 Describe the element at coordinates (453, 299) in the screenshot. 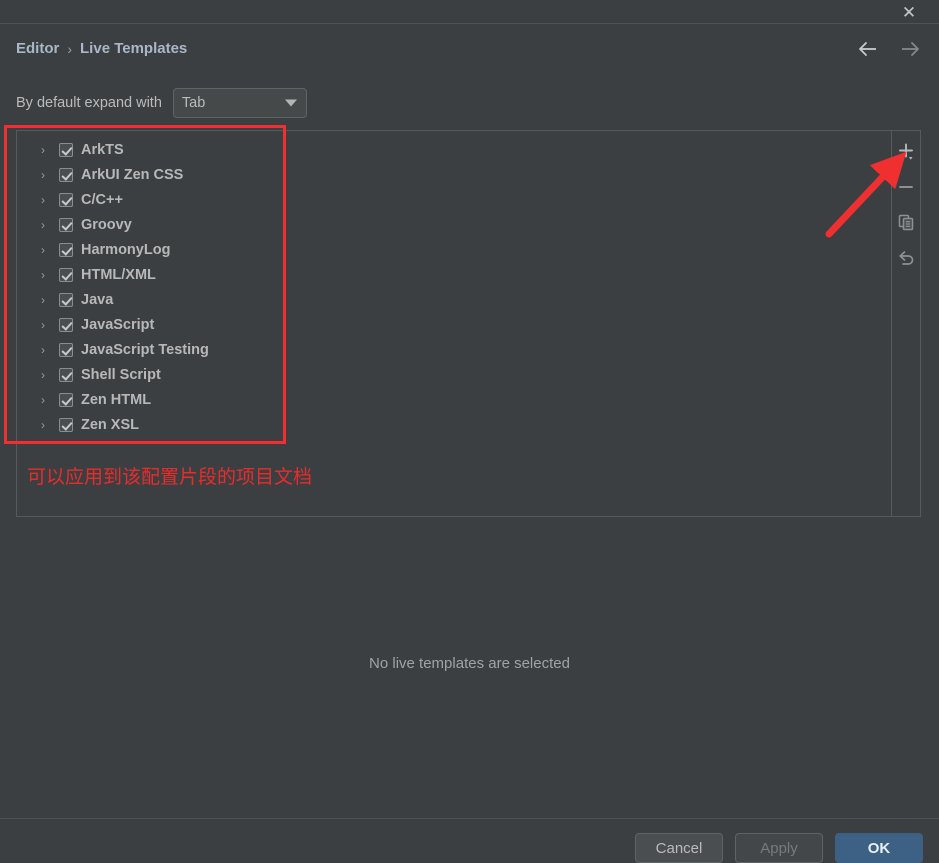

I see `tree-row: › Java` at that location.